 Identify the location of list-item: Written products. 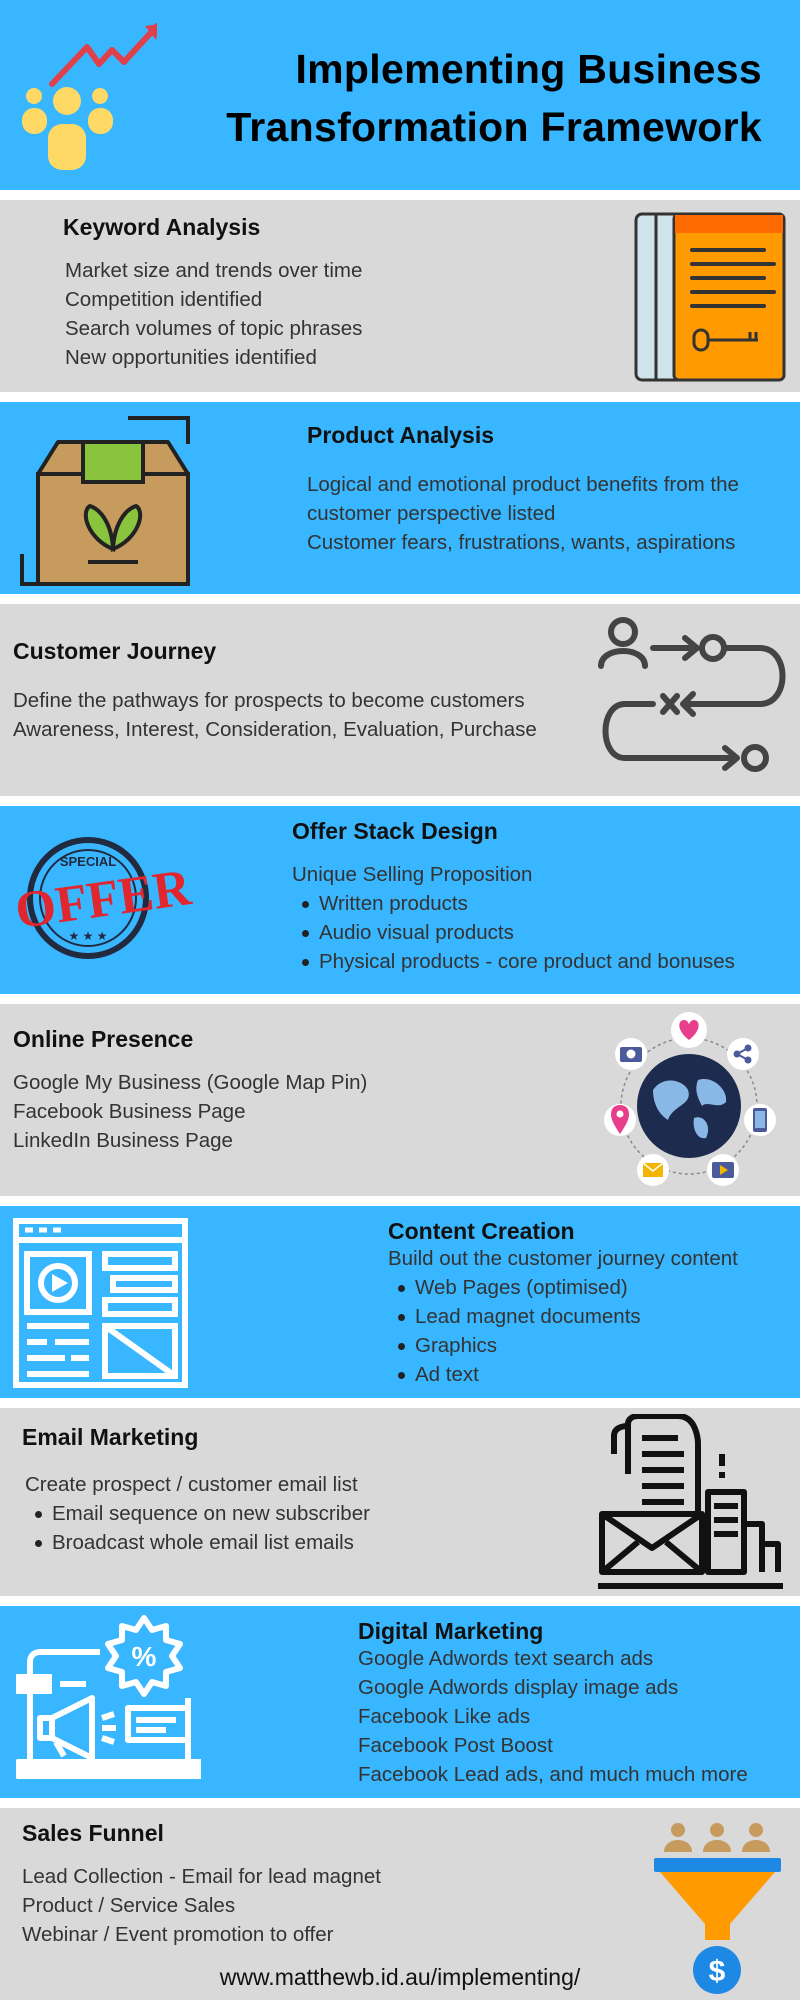
(513, 903).